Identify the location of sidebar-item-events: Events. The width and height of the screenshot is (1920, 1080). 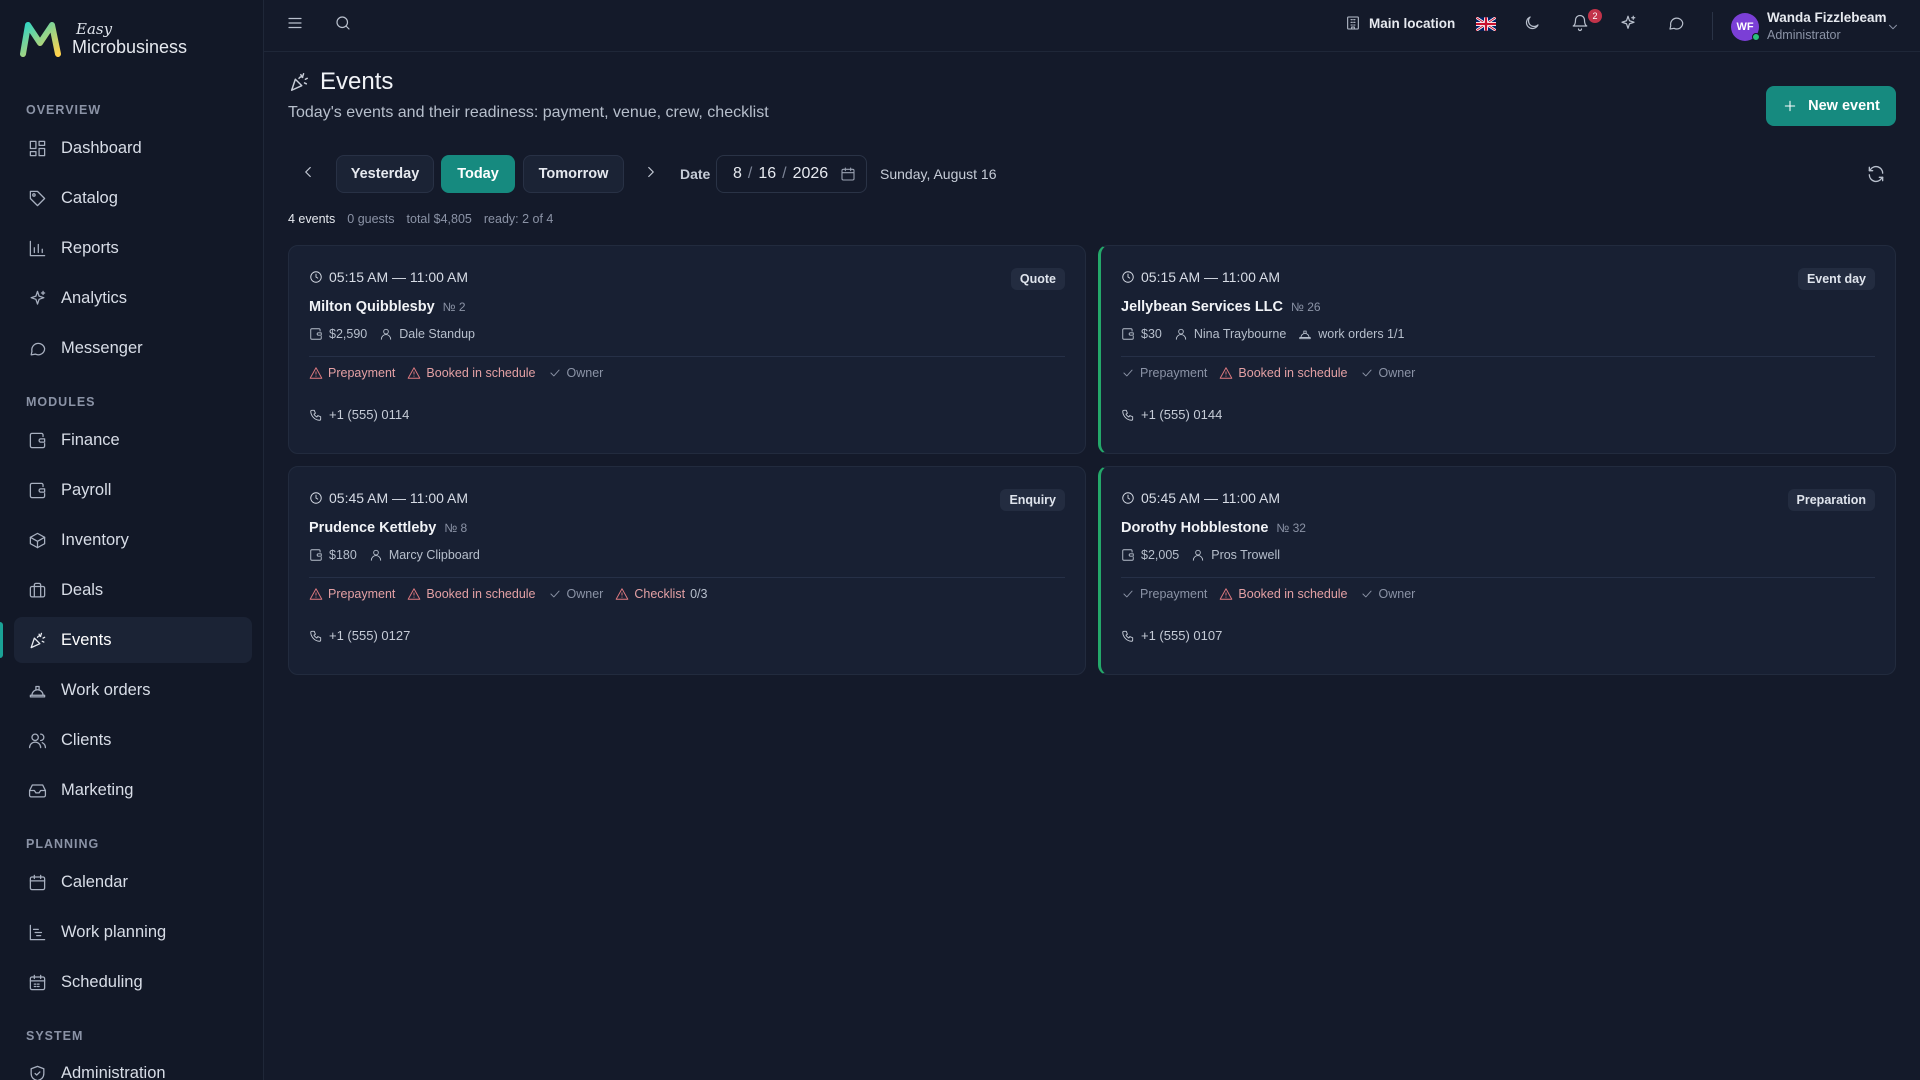
(133, 640).